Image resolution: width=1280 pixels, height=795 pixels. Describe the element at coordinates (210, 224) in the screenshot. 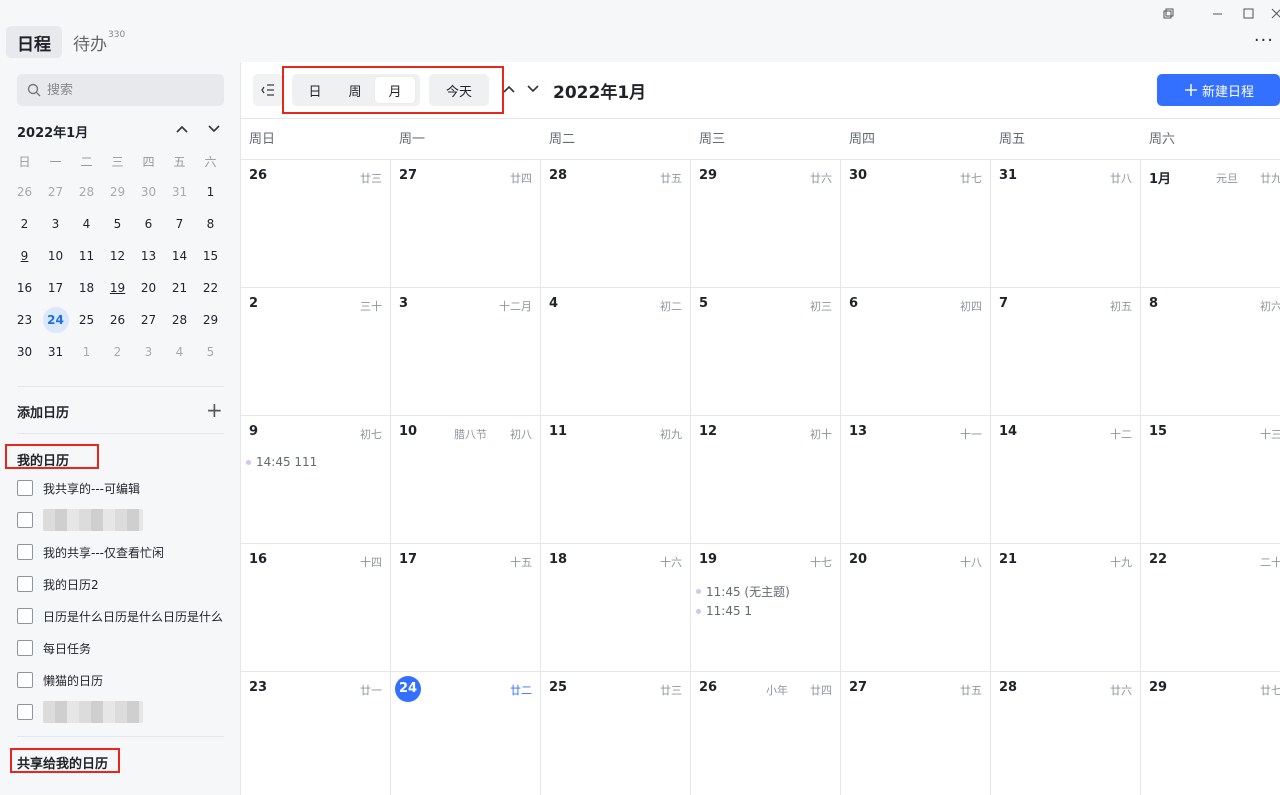

I see `mini-day-cell: 8` at that location.